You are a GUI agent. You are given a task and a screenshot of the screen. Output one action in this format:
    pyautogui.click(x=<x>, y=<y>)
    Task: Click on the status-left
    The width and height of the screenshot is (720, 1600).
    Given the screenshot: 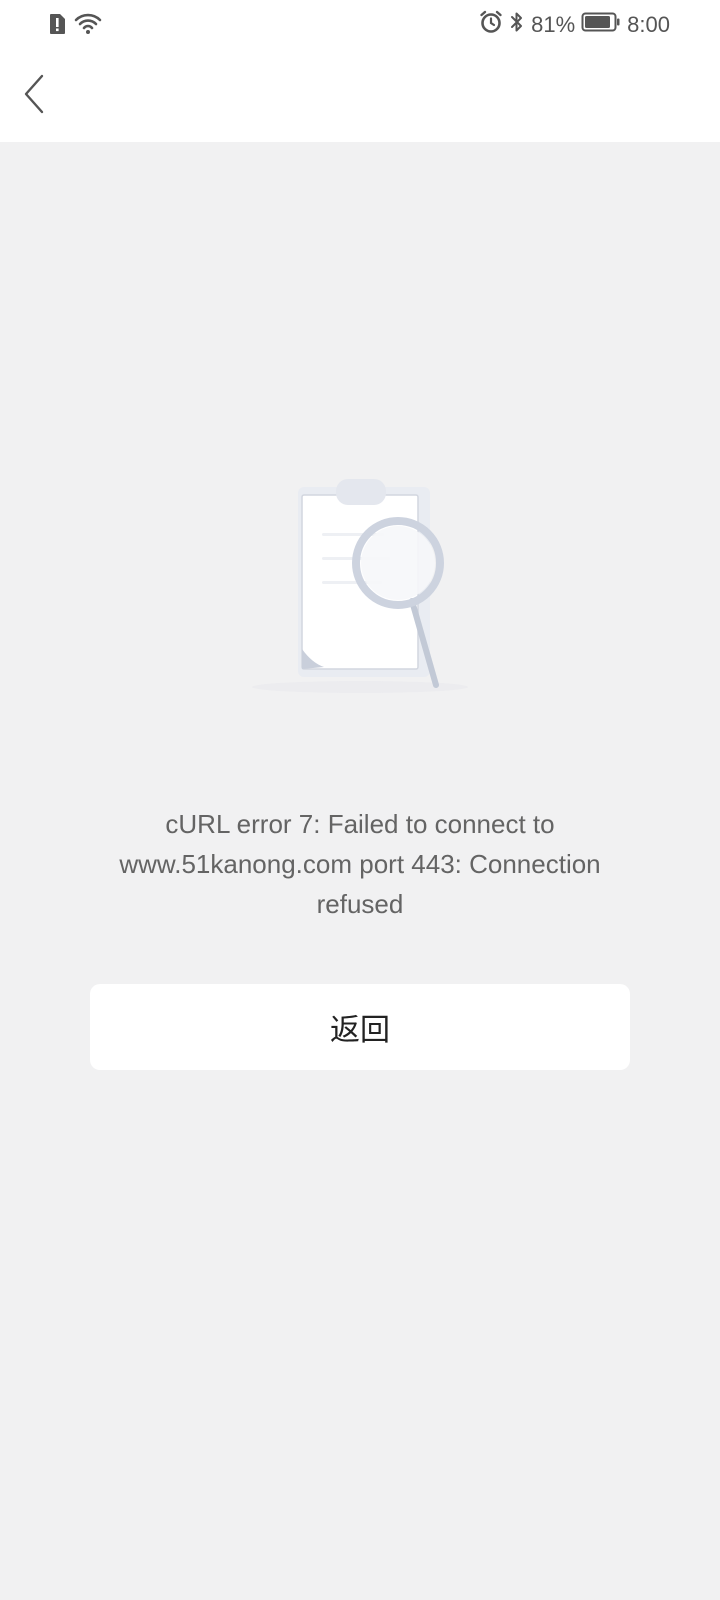 What is the action you would take?
    pyautogui.click(x=75, y=26)
    